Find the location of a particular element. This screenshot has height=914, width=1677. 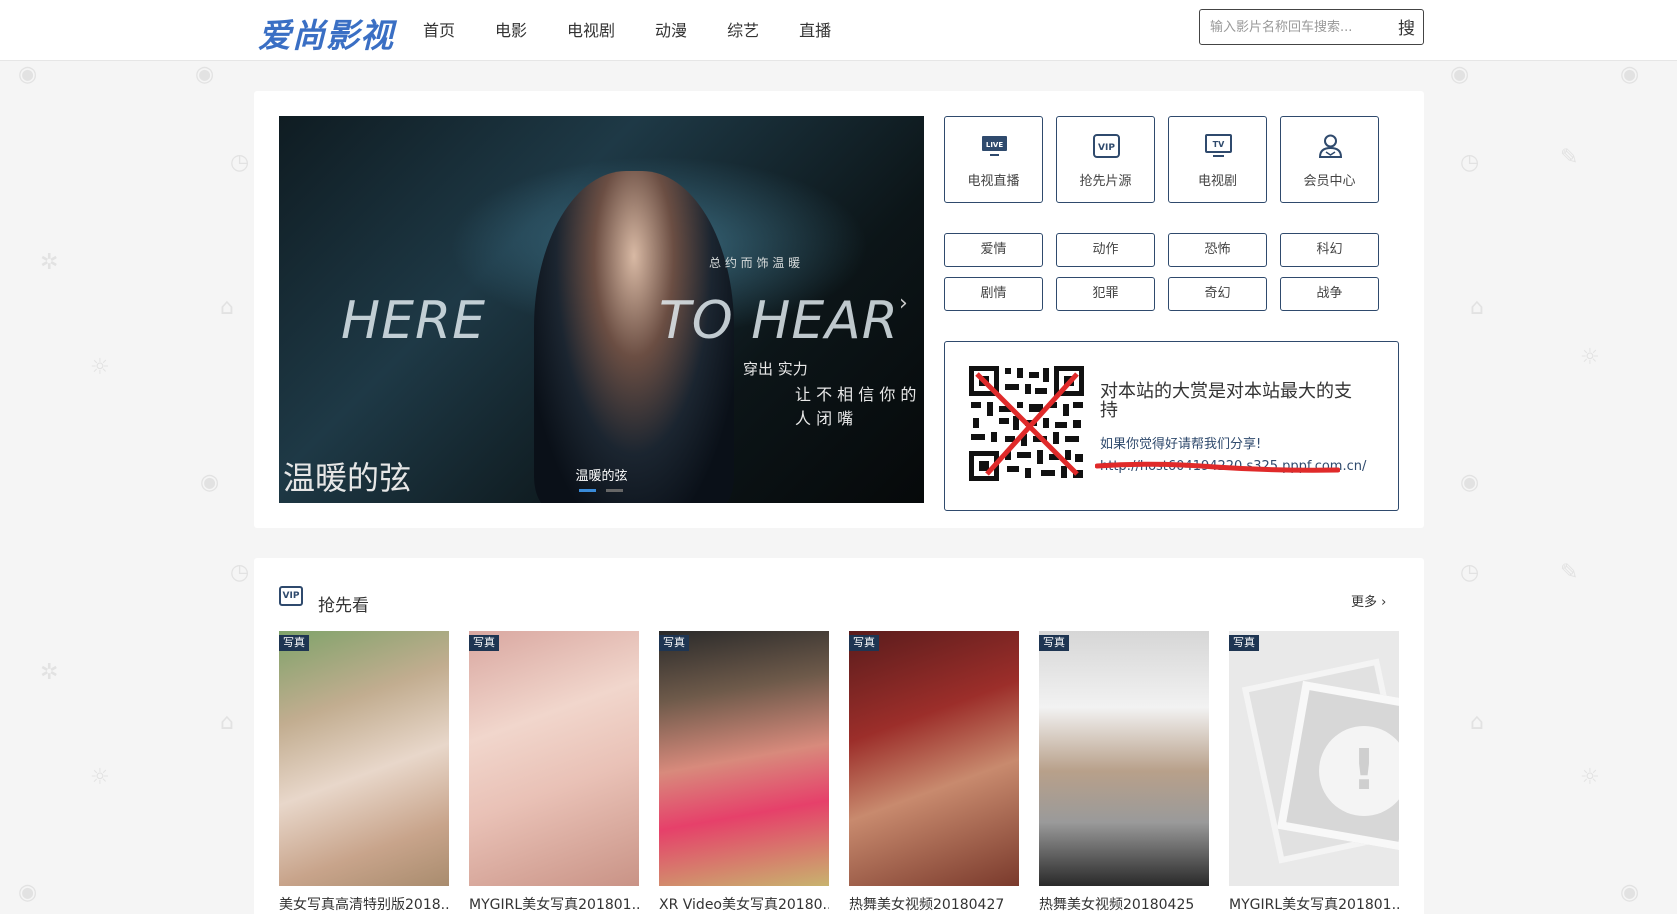

quick-link-member-center: 会员中心 is located at coordinates (1329, 159).